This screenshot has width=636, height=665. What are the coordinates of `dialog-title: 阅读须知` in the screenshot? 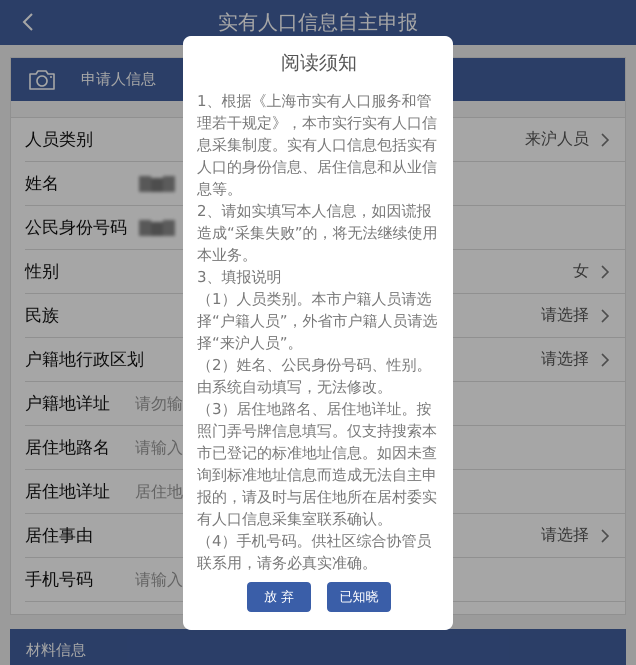 It's located at (319, 63).